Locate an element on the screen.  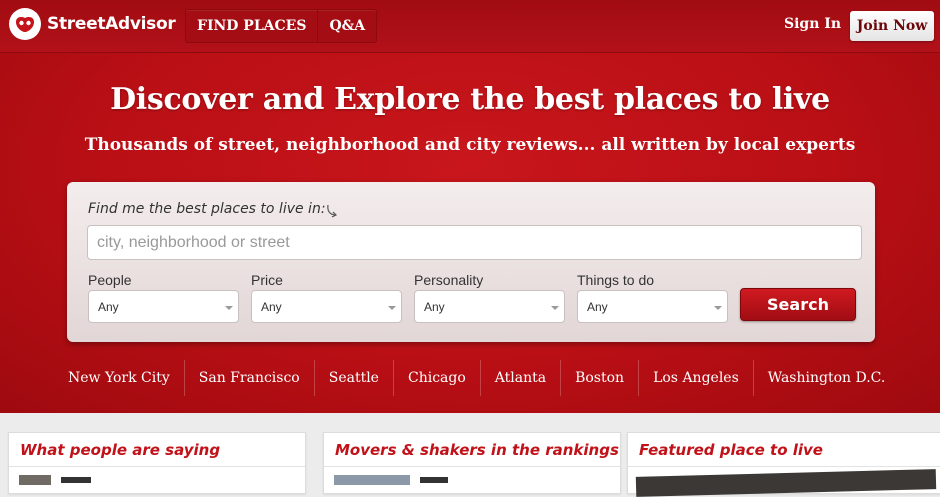
city-link: Chicago is located at coordinates (436, 378).